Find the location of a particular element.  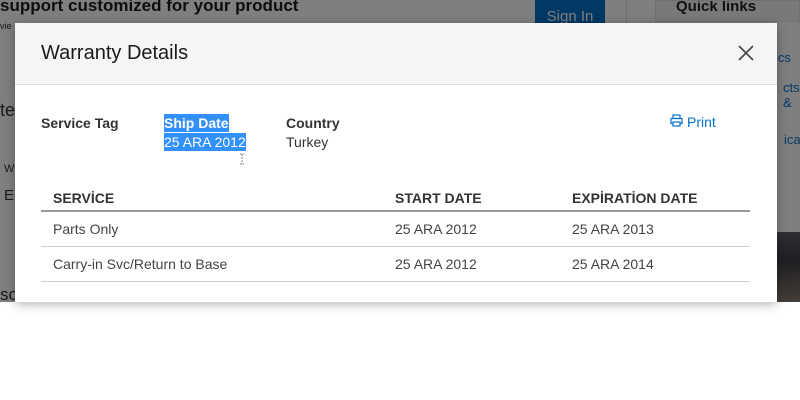

country-label: Country is located at coordinates (313, 123).